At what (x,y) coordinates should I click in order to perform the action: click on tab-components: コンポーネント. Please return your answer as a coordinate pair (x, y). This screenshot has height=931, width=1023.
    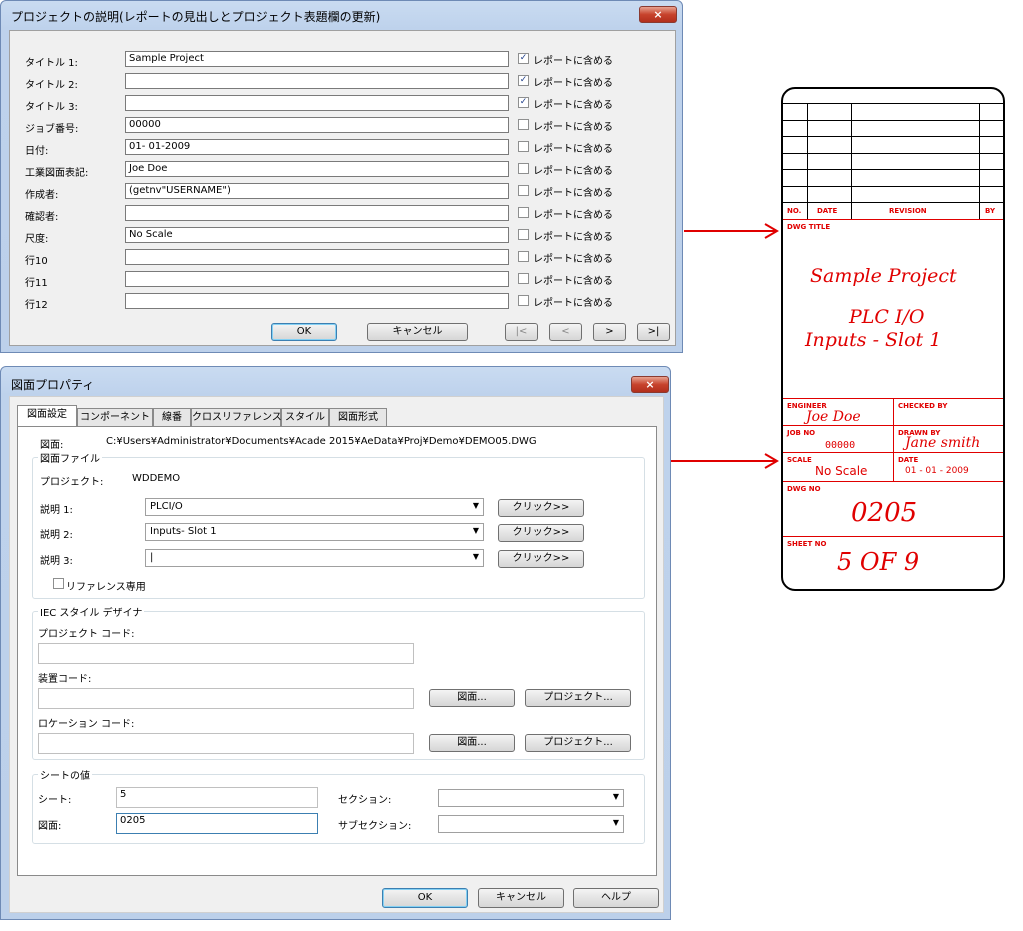
    Looking at the image, I should click on (115, 417).